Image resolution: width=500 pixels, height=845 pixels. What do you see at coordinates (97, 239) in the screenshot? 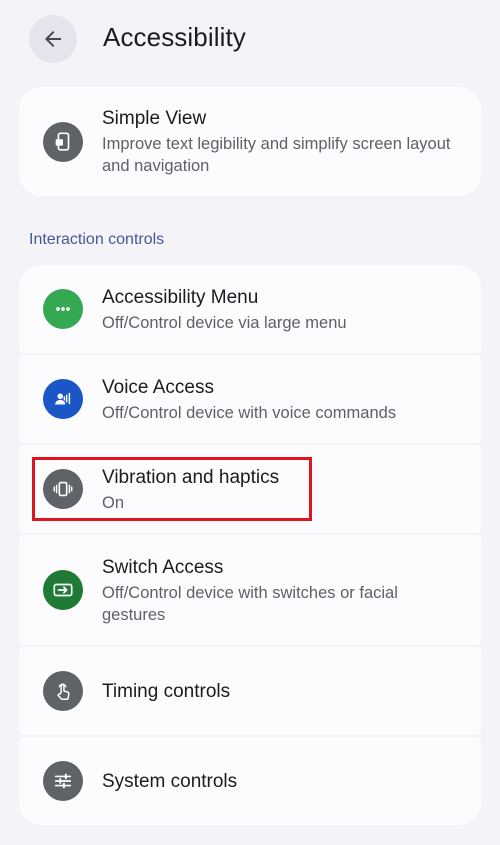
I see `section-header-interaction-controls: Interaction controls` at bounding box center [97, 239].